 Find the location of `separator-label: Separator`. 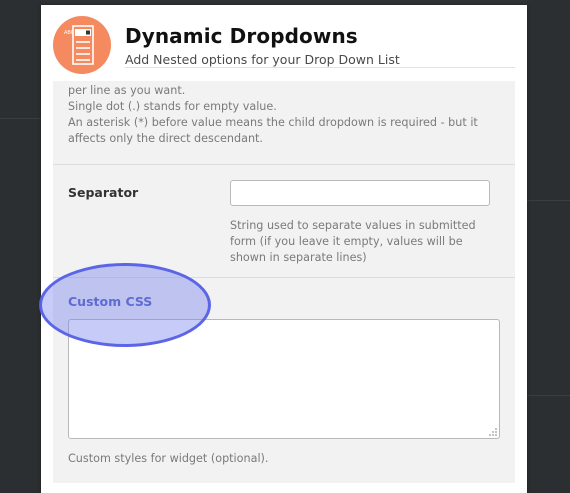

separator-label: Separator is located at coordinates (103, 192).